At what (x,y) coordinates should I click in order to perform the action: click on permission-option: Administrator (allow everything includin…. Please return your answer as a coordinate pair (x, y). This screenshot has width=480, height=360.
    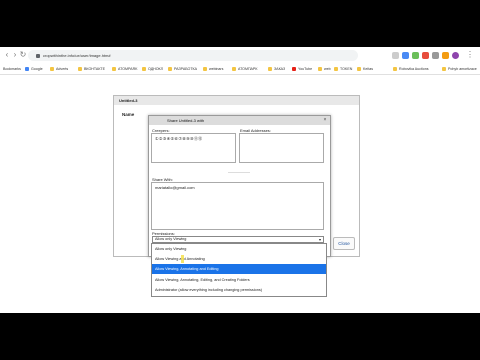
    Looking at the image, I should click on (239, 290).